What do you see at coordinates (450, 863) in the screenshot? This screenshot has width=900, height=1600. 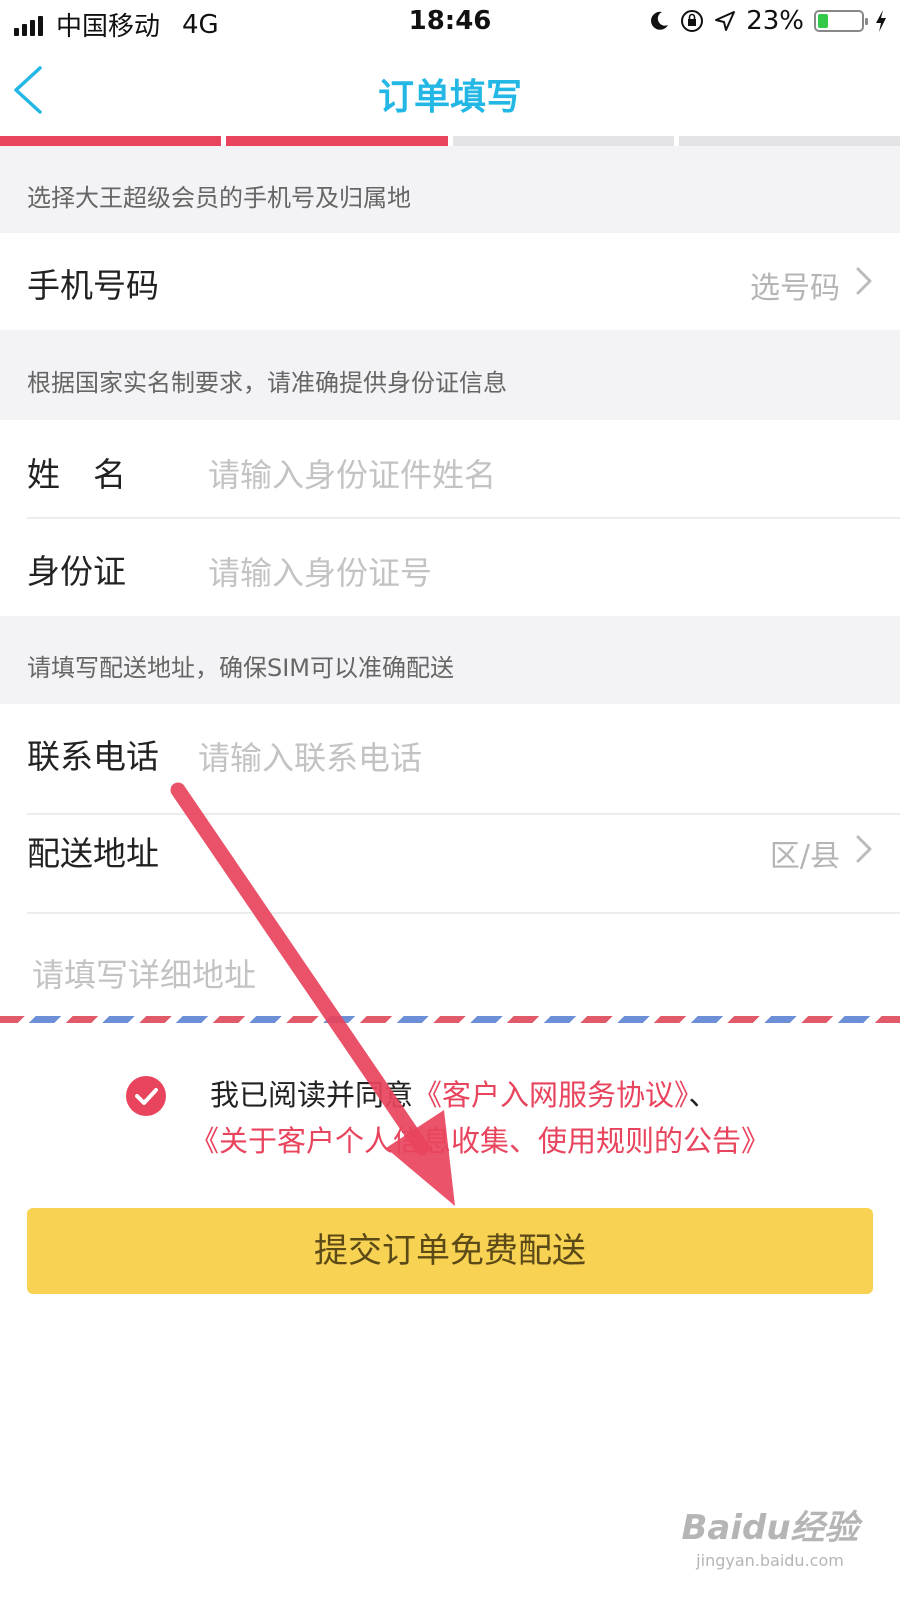 I see `delivery-address-row: 配送地址 区/县` at bounding box center [450, 863].